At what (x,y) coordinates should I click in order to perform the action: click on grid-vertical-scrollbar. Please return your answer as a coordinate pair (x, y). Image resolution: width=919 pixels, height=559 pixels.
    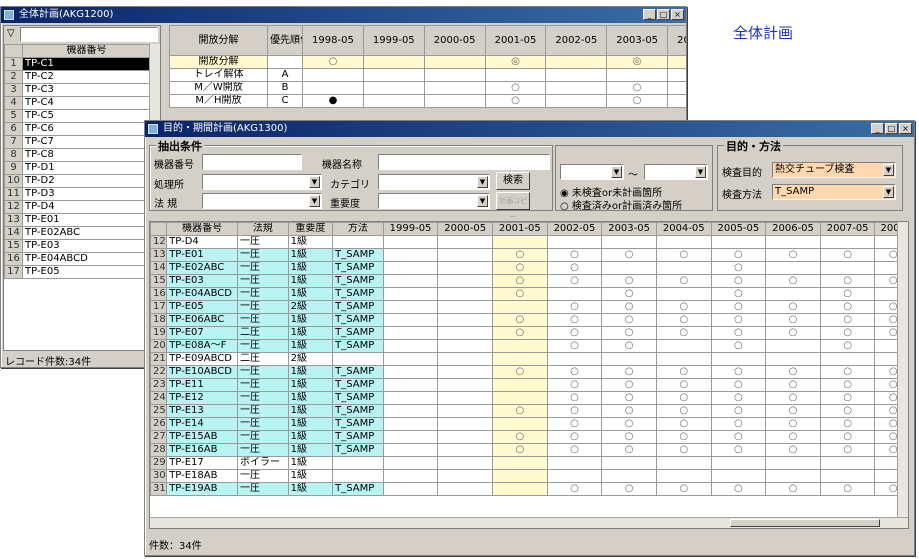
    Looking at the image, I should click on (902, 370).